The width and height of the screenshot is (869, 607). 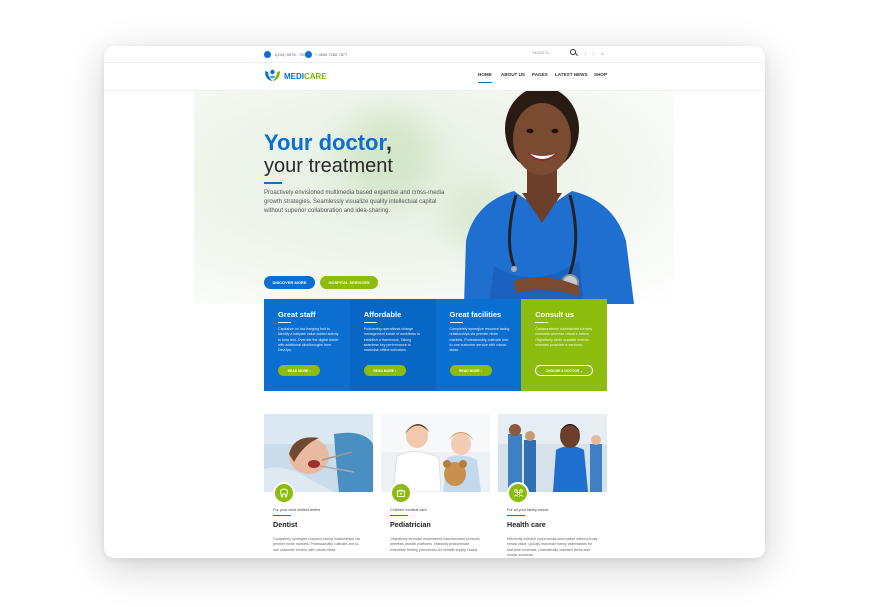 What do you see at coordinates (518, 493) in the screenshot?
I see `family-icon` at bounding box center [518, 493].